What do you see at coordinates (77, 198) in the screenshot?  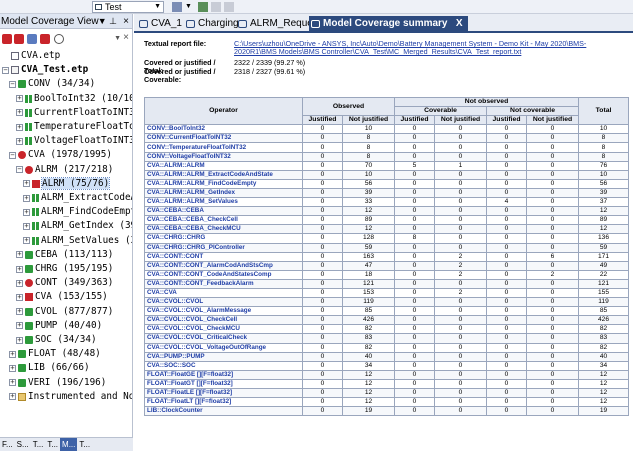 I see `tree-item: + ALRM_ExtractCodeAndStat` at bounding box center [77, 198].